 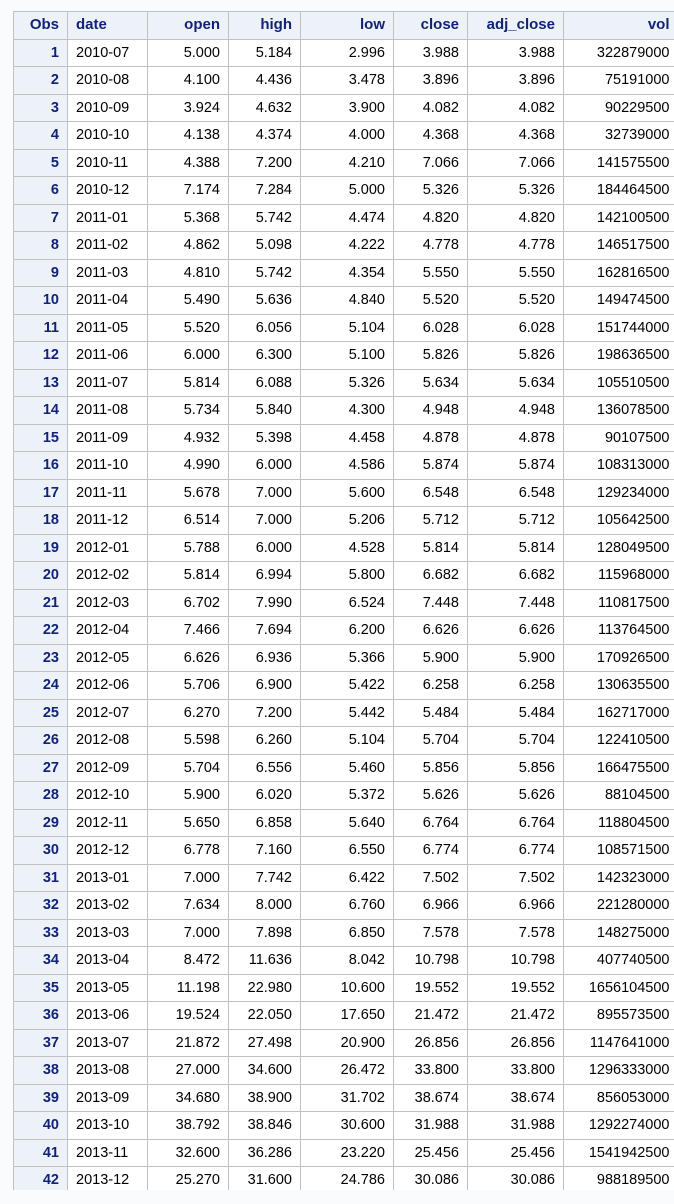 What do you see at coordinates (107, 932) in the screenshot?
I see `cell-date: 2013-03` at bounding box center [107, 932].